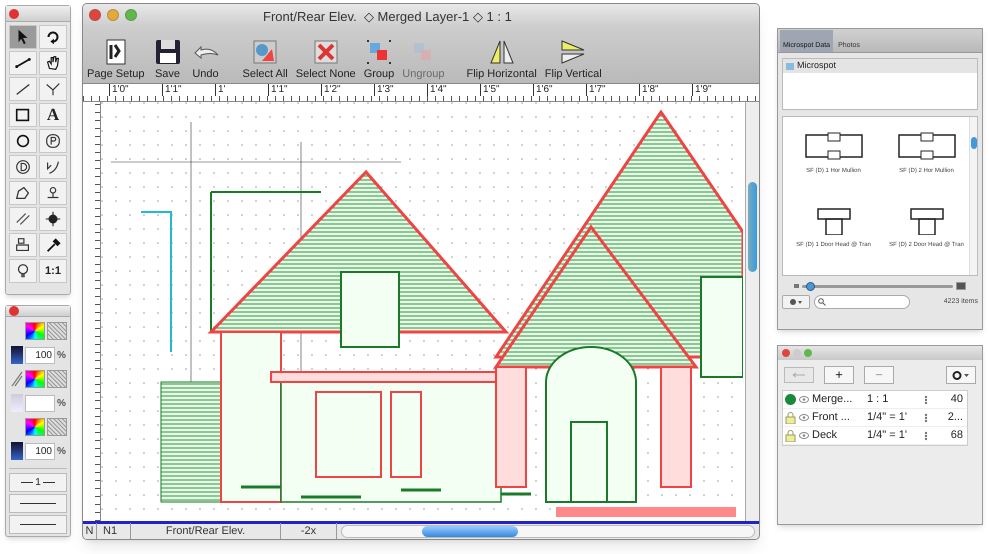  Describe the element at coordinates (113, 15) in the screenshot. I see `minimize-button` at that location.